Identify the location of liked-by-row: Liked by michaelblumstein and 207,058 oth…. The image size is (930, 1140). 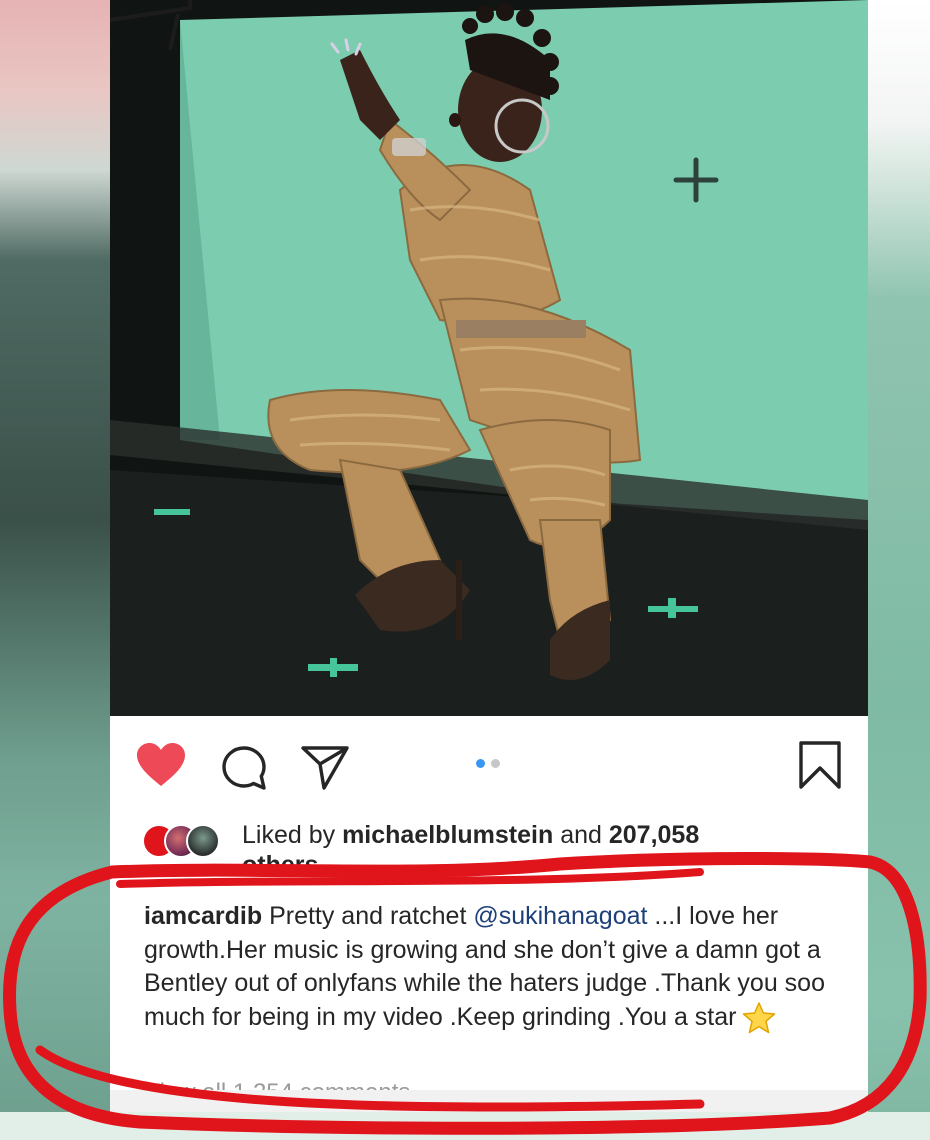
(496, 846).